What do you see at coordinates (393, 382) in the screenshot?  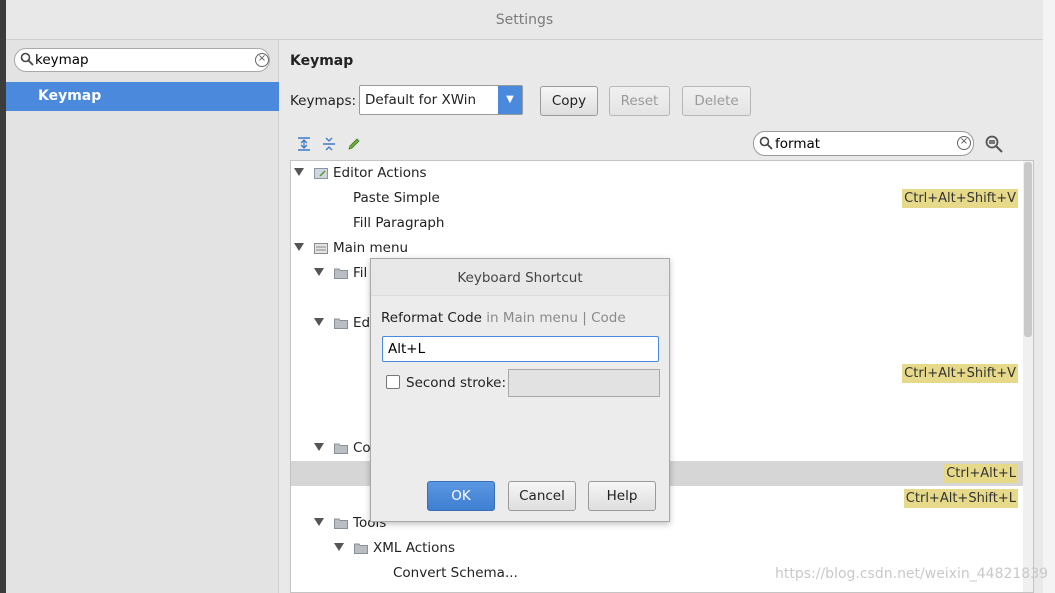 I see `second-stroke-checkbox` at bounding box center [393, 382].